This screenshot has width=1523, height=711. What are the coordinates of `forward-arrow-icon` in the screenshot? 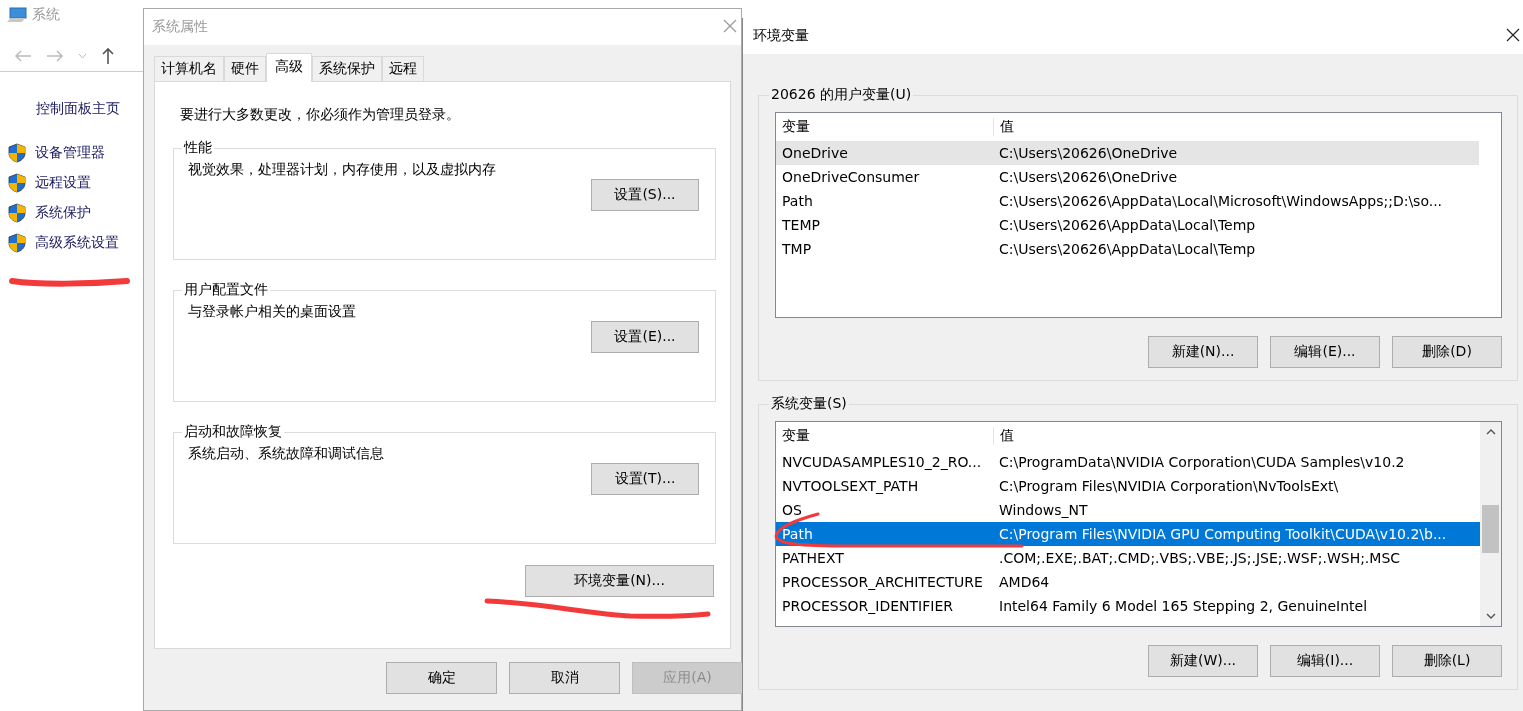 It's located at (55, 56).